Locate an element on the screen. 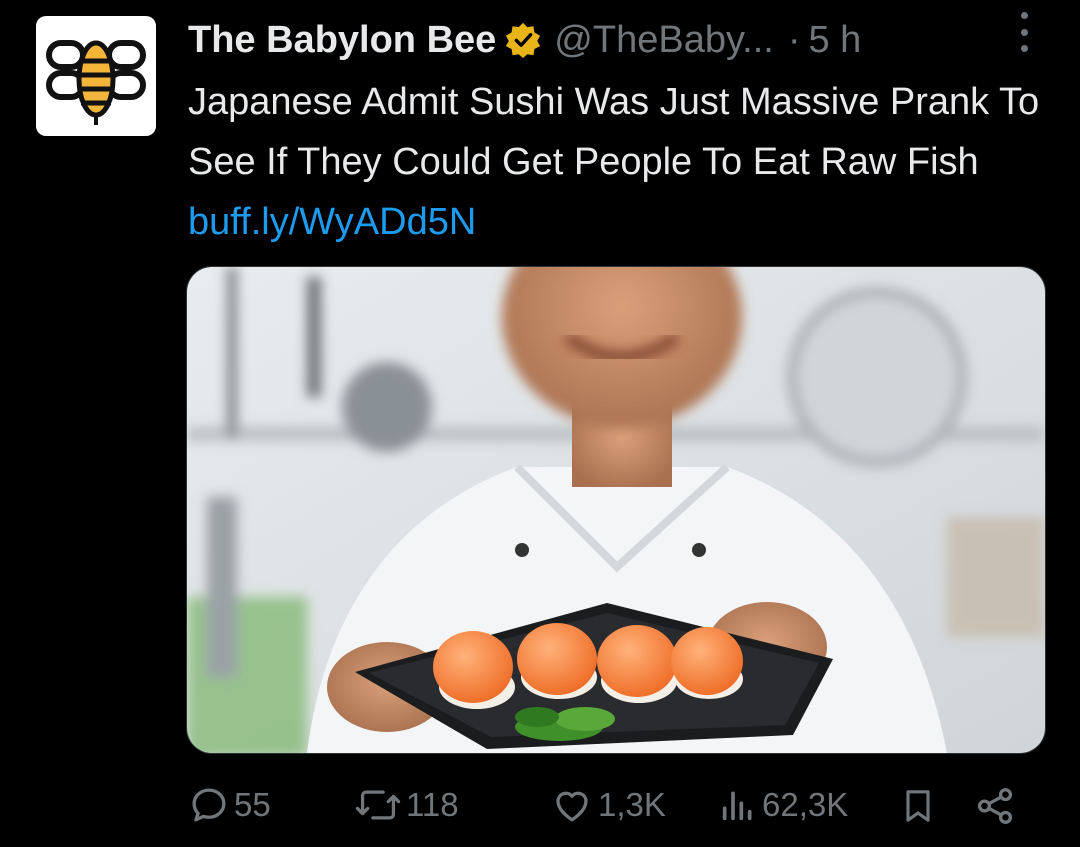  timestamp: 5 h is located at coordinates (834, 40).